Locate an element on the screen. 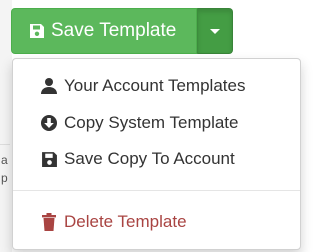 Image resolution: width=320 pixels, height=252 pixels. menu-divider is located at coordinates (156, 190).